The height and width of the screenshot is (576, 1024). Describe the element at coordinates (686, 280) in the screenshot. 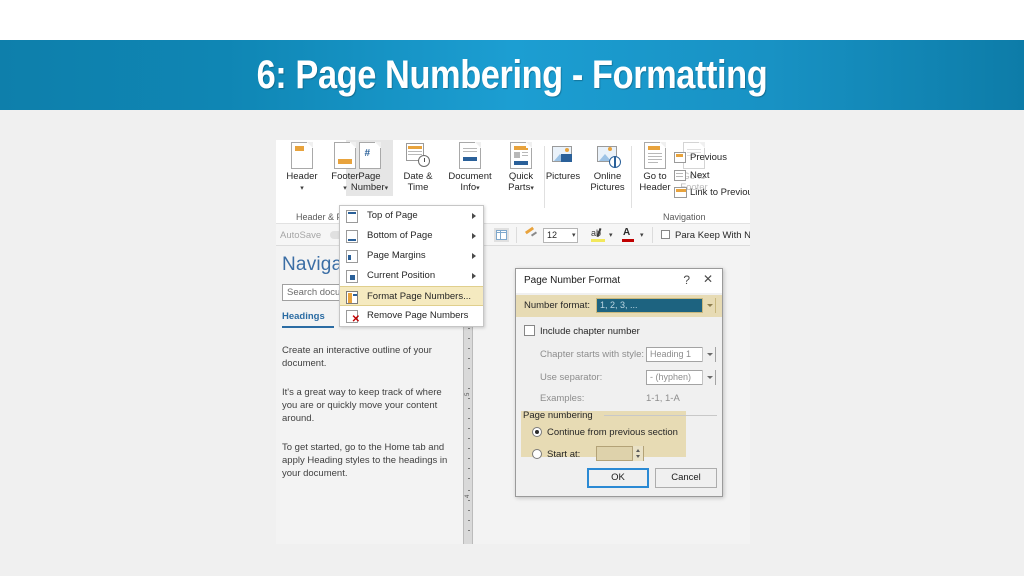

I see `help-icon: ?` at that location.